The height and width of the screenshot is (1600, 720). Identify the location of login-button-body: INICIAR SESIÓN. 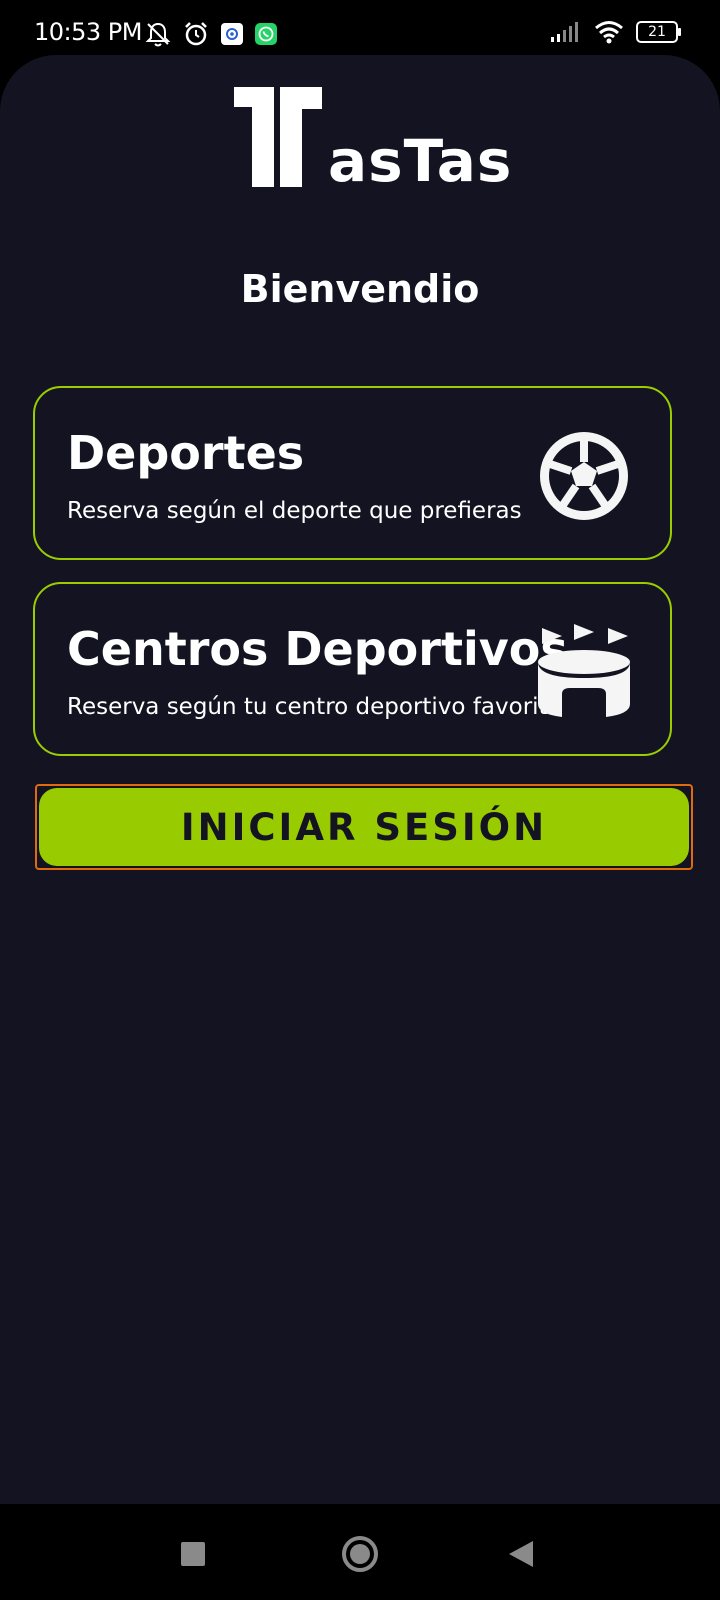
(364, 827).